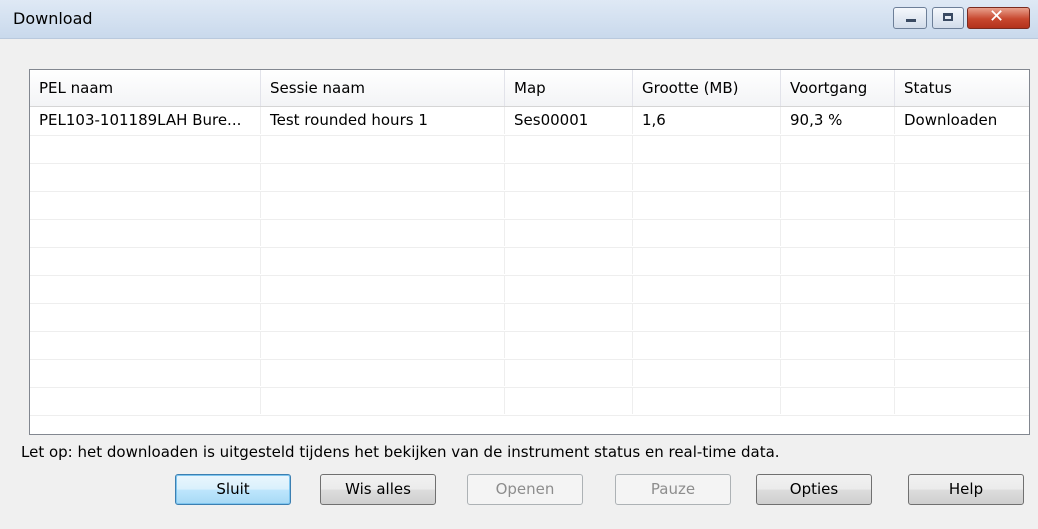  I want to click on column-header-voortgang: Voortgang, so click(838, 88).